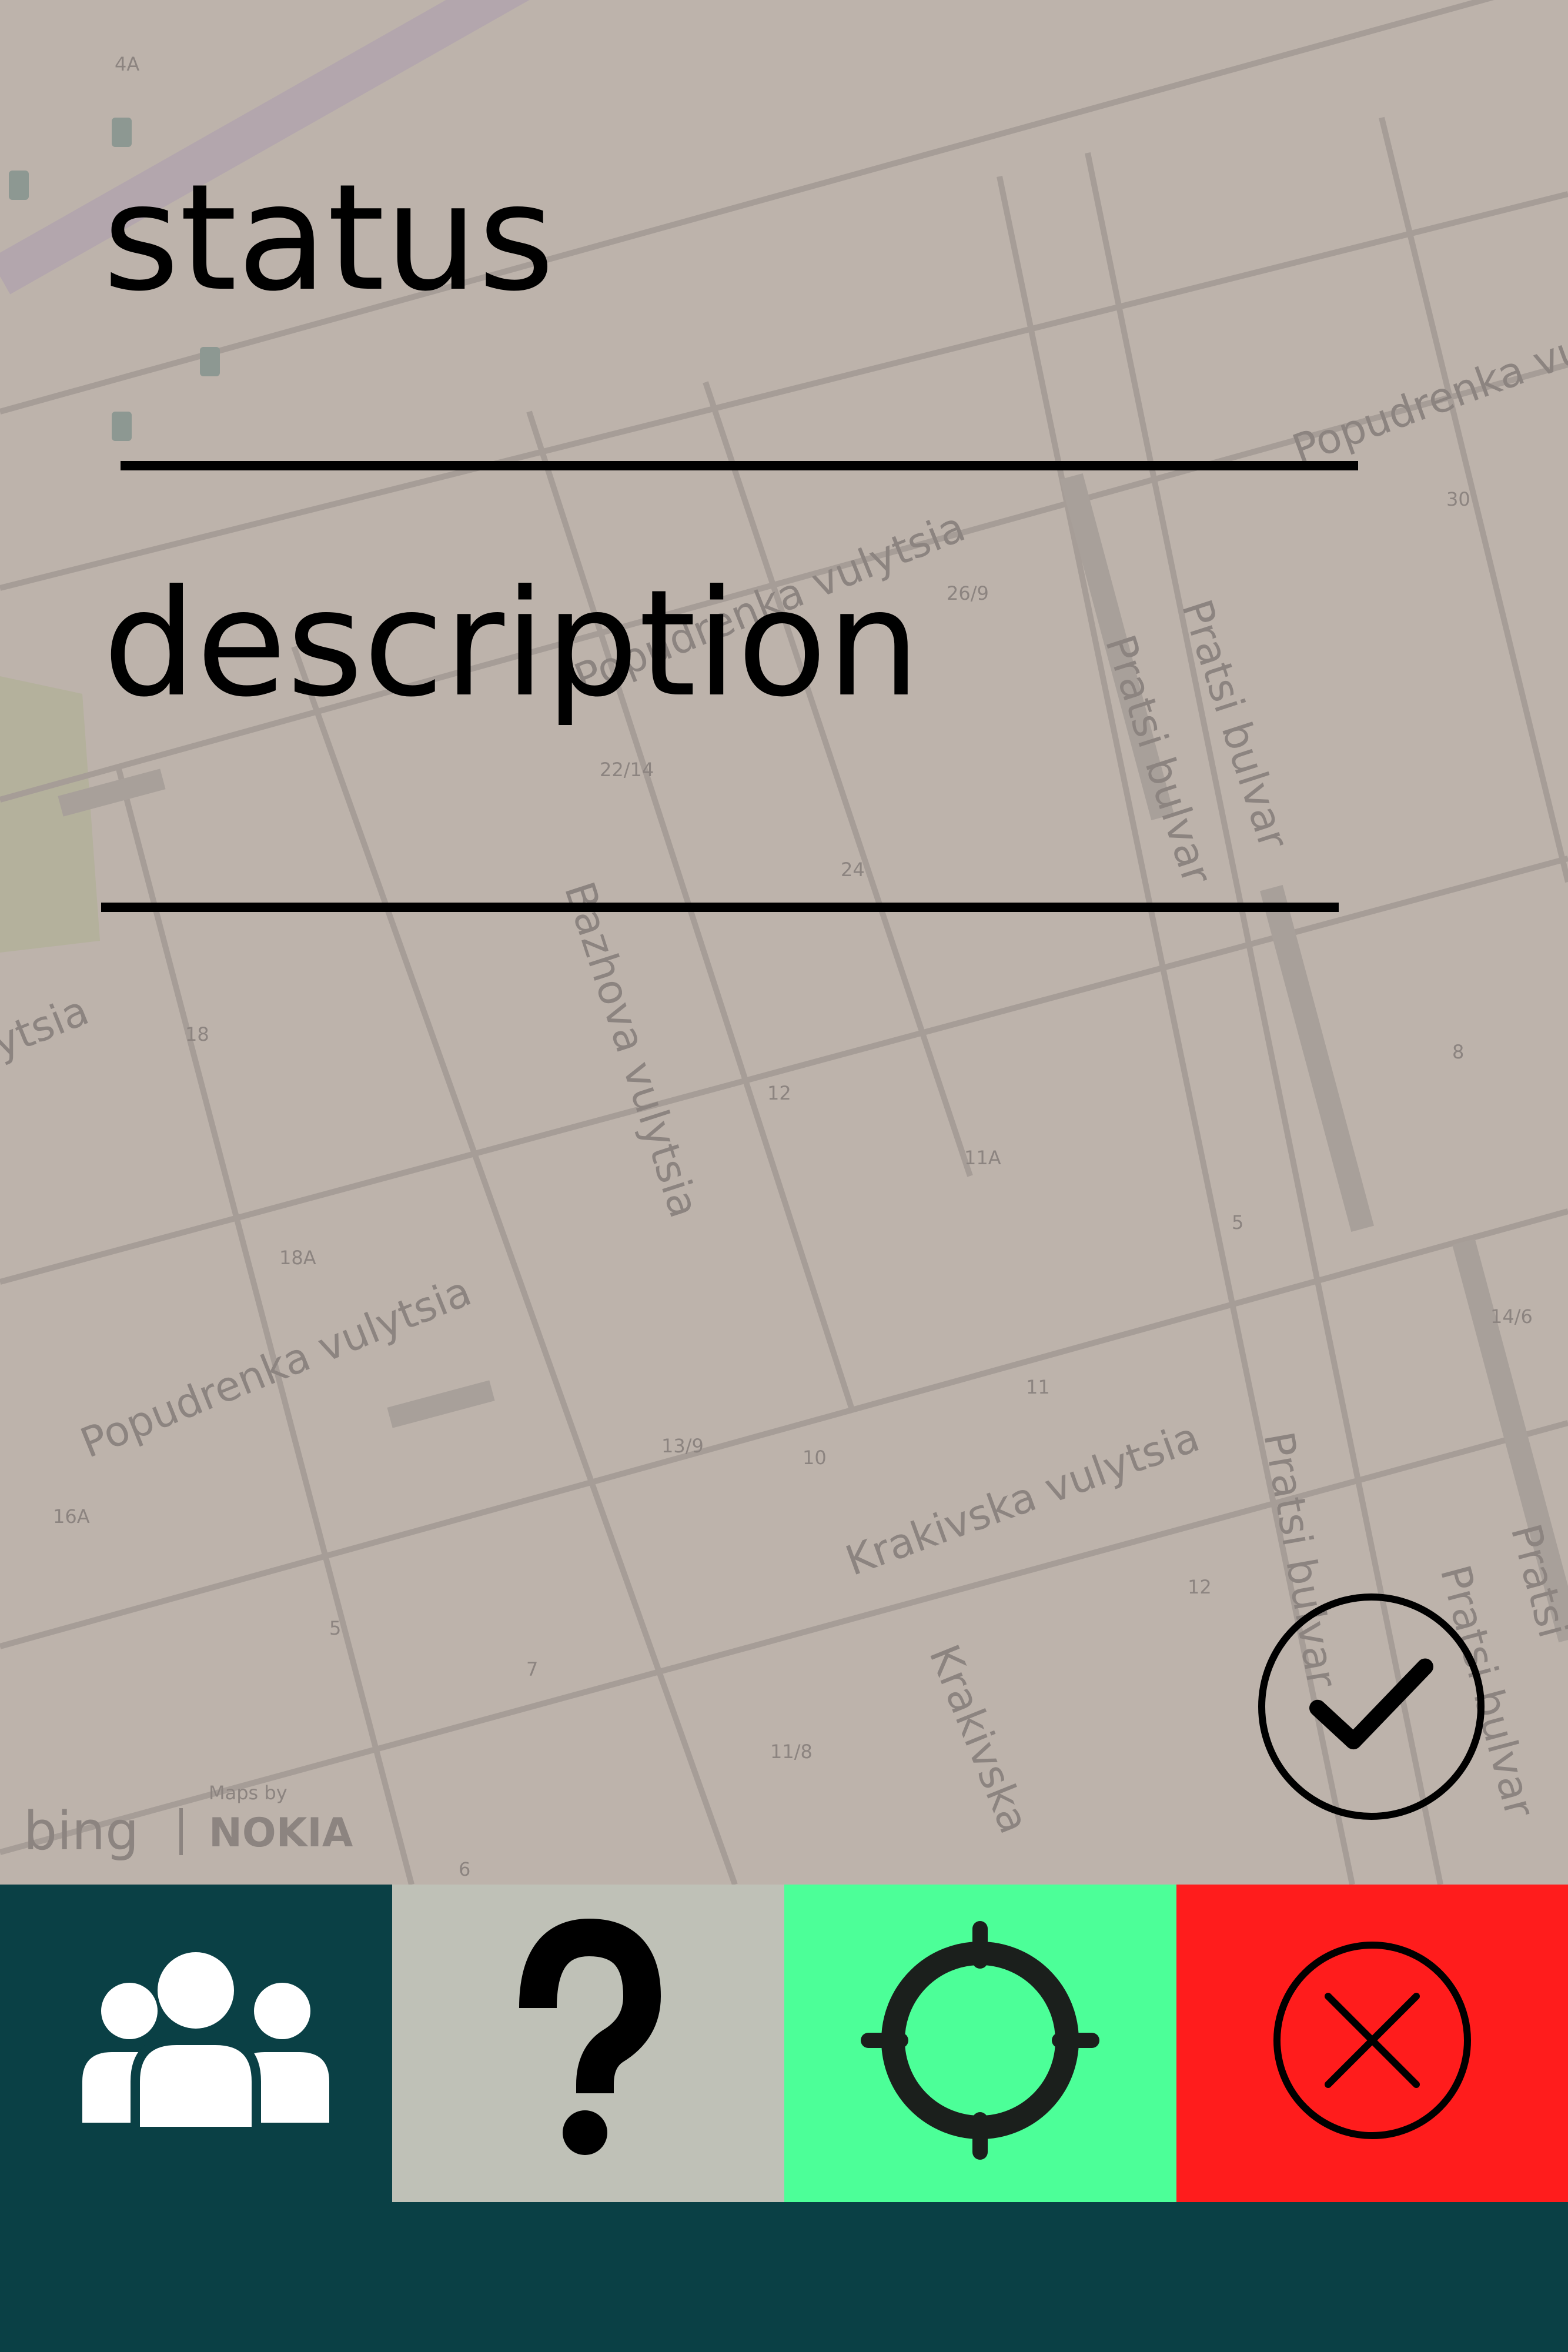 The width and height of the screenshot is (1568, 2352). Describe the element at coordinates (739, 465) in the screenshot. I see `status-field` at that location.